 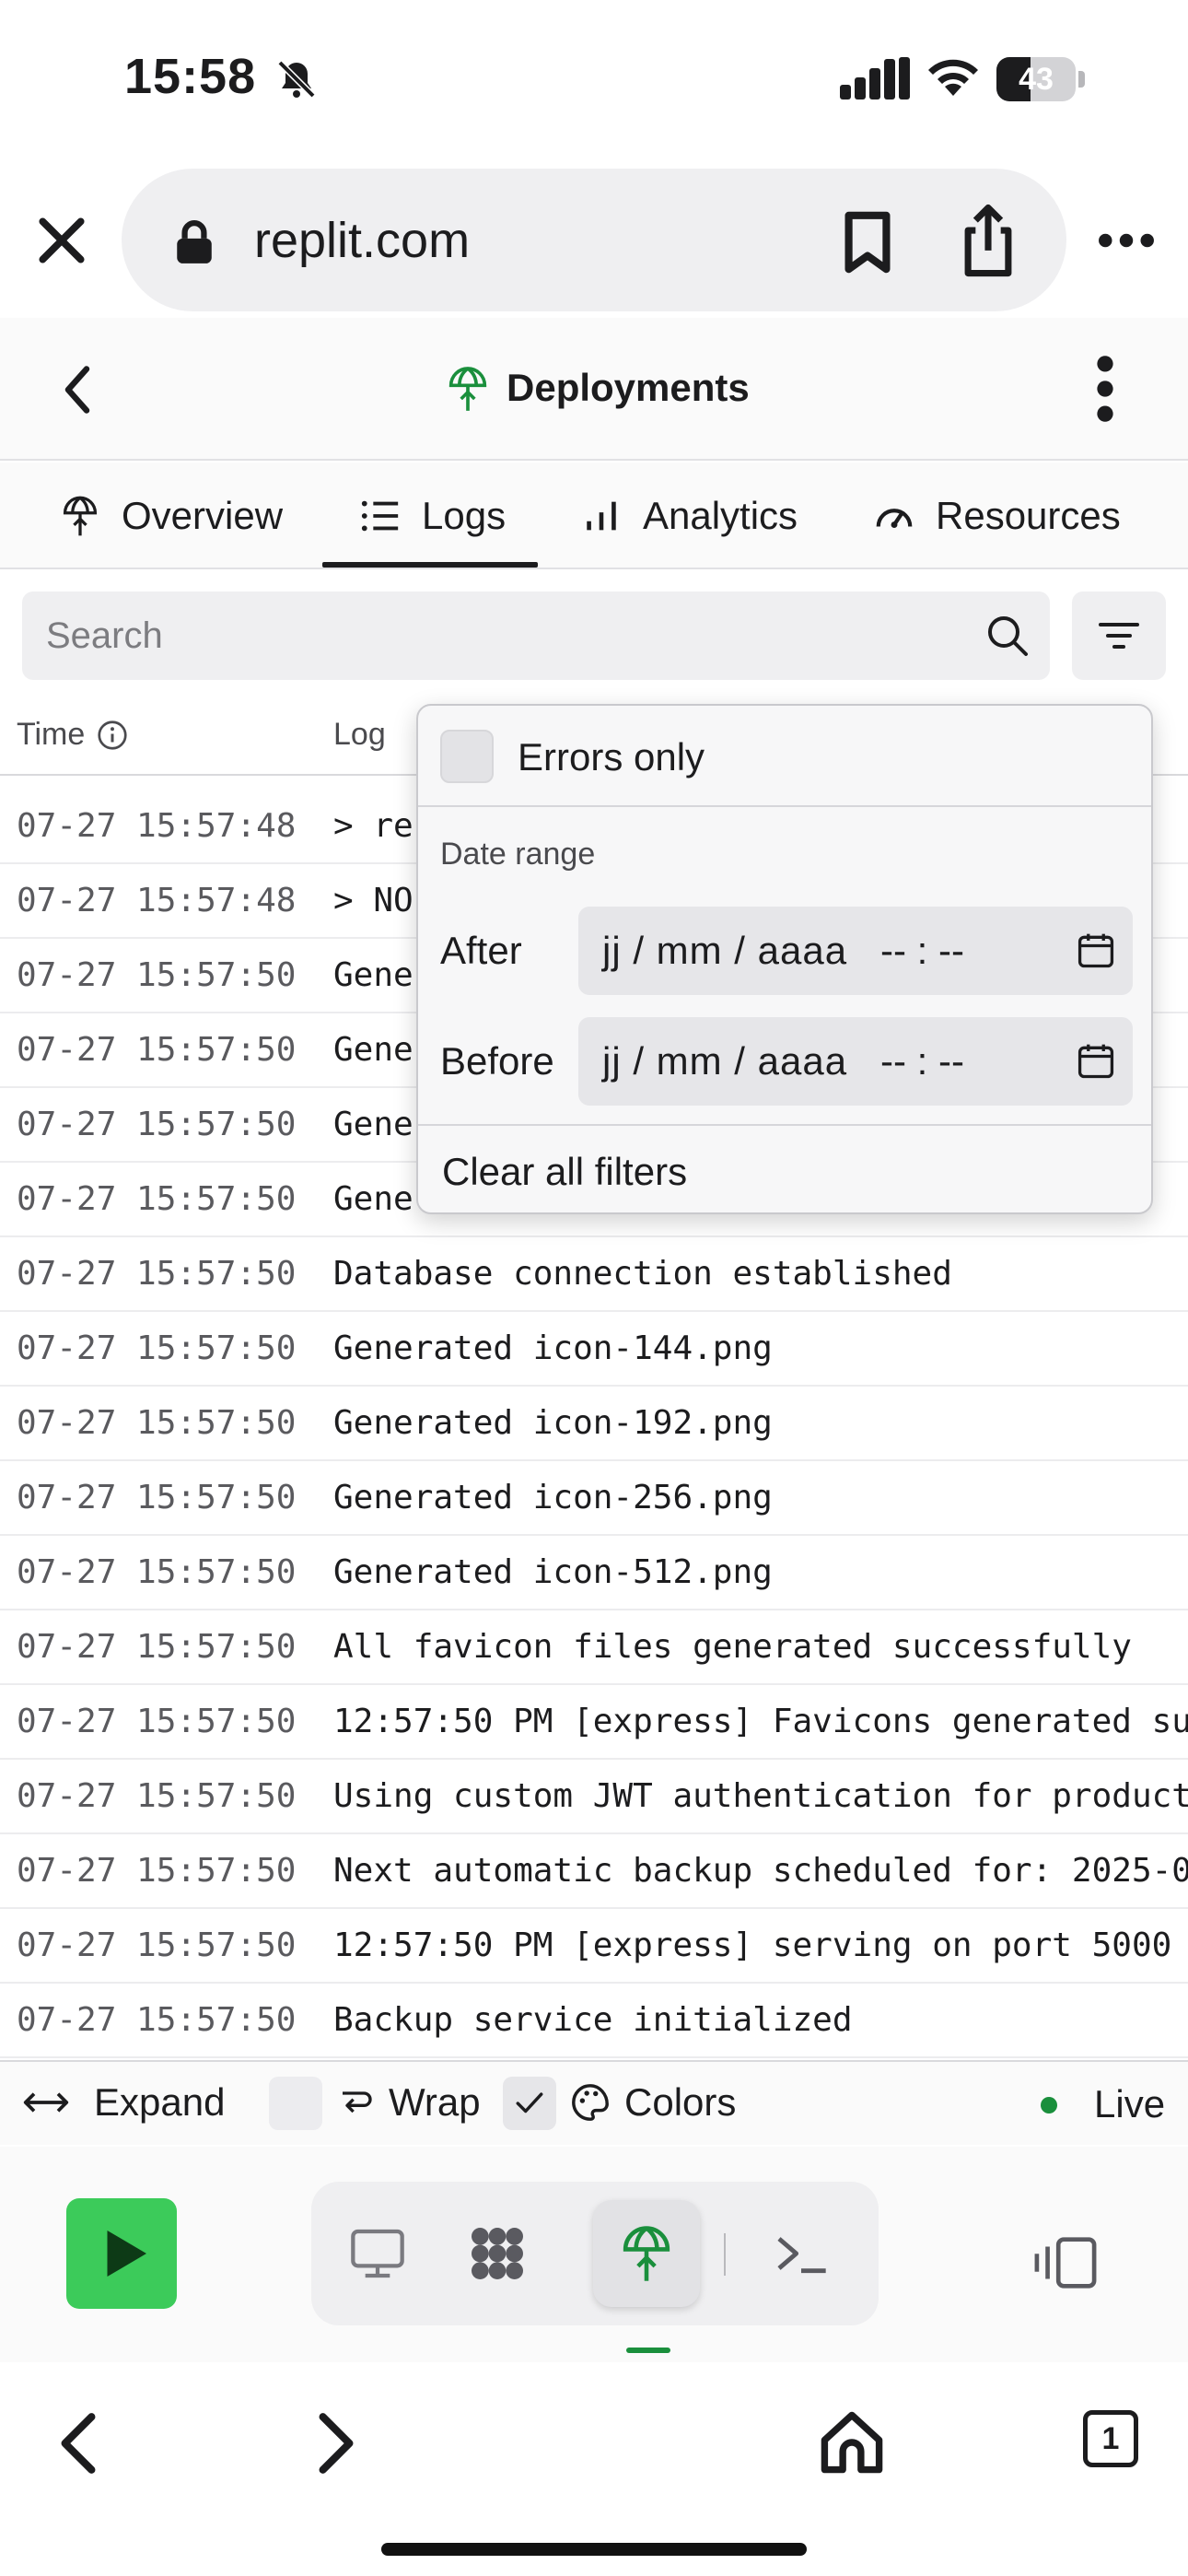 I want to click on dock-tool-bar, so click(x=595, y=2253).